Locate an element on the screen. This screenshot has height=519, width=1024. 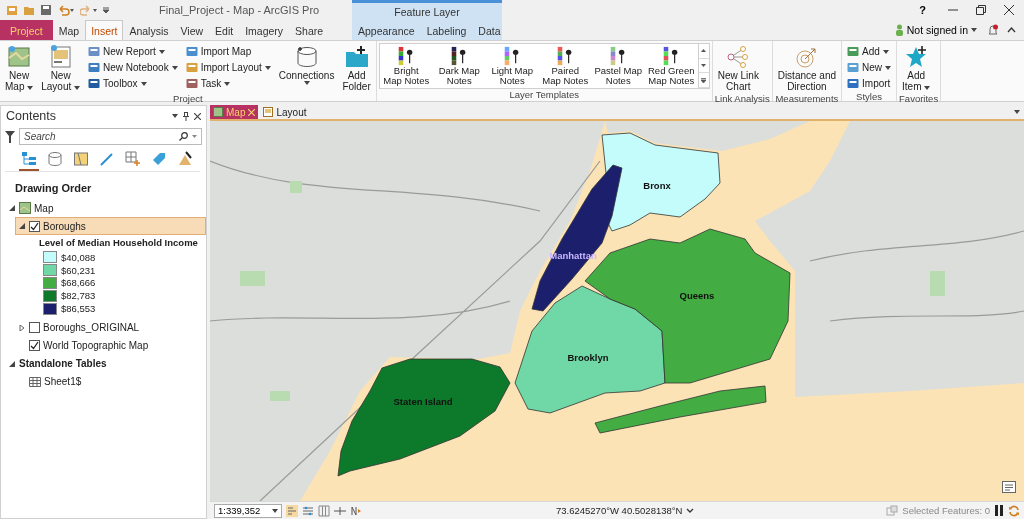
redo-icon is located at coordinates (89, 10).